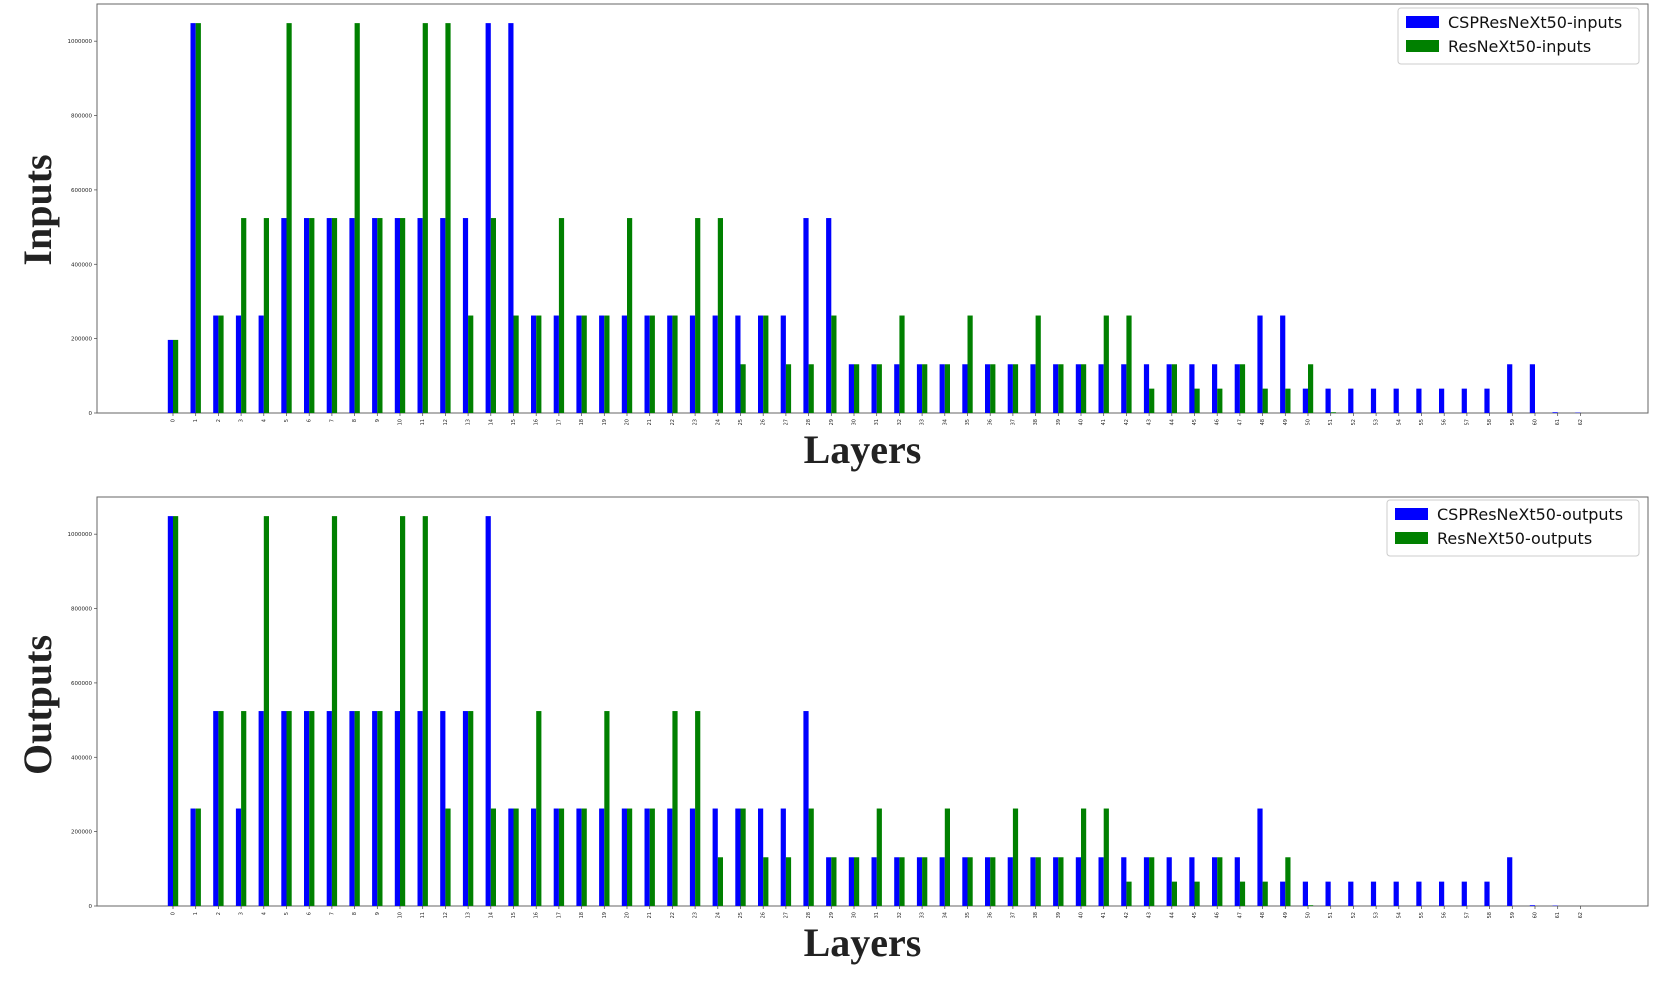 The image size is (1654, 990). Describe the element at coordinates (1490, 915) in the screenshot. I see `x-tick-label: 58` at that location.